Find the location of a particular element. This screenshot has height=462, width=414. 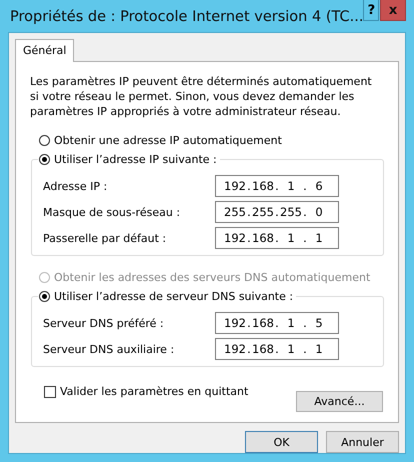

checkbox is located at coordinates (50, 392).